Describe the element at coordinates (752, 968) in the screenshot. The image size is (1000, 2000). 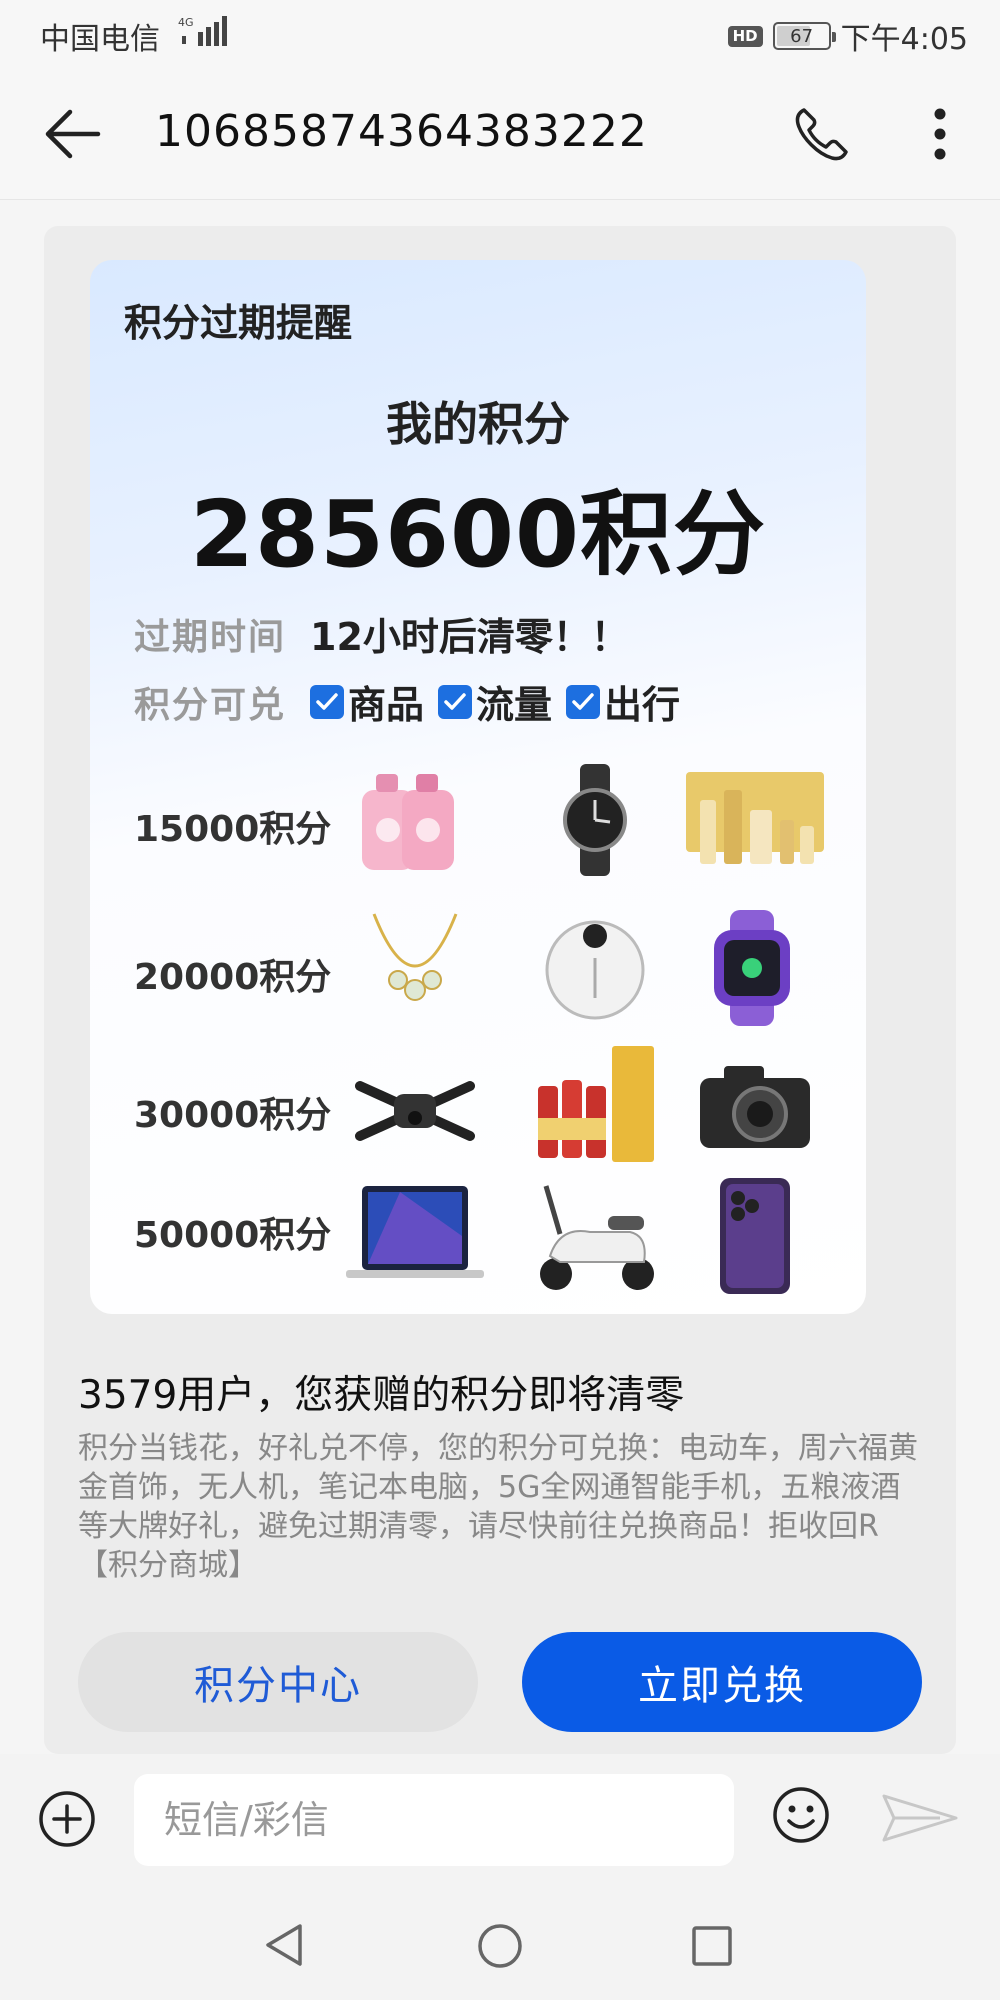
I see `kids-smartwatch-icon` at that location.